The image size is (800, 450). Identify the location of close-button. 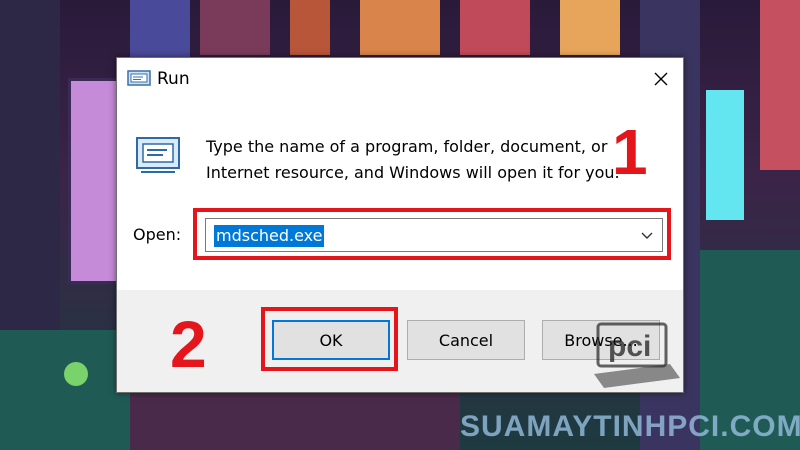
(661, 79).